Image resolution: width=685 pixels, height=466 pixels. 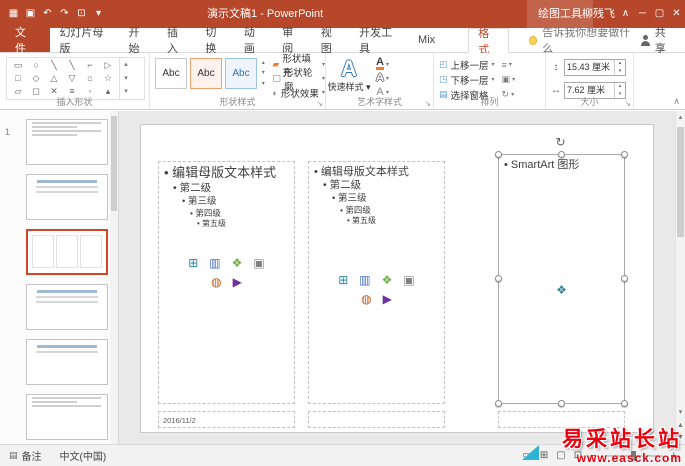 What do you see at coordinates (90, 78) in the screenshot?
I see `shape-icon: ⌂` at bounding box center [90, 78].